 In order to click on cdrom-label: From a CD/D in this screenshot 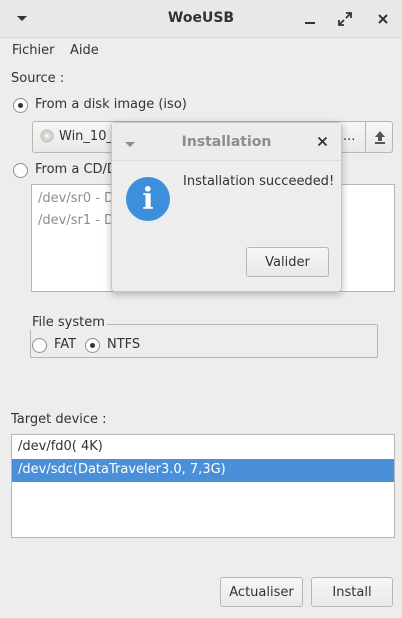, I will do `click(76, 169)`.